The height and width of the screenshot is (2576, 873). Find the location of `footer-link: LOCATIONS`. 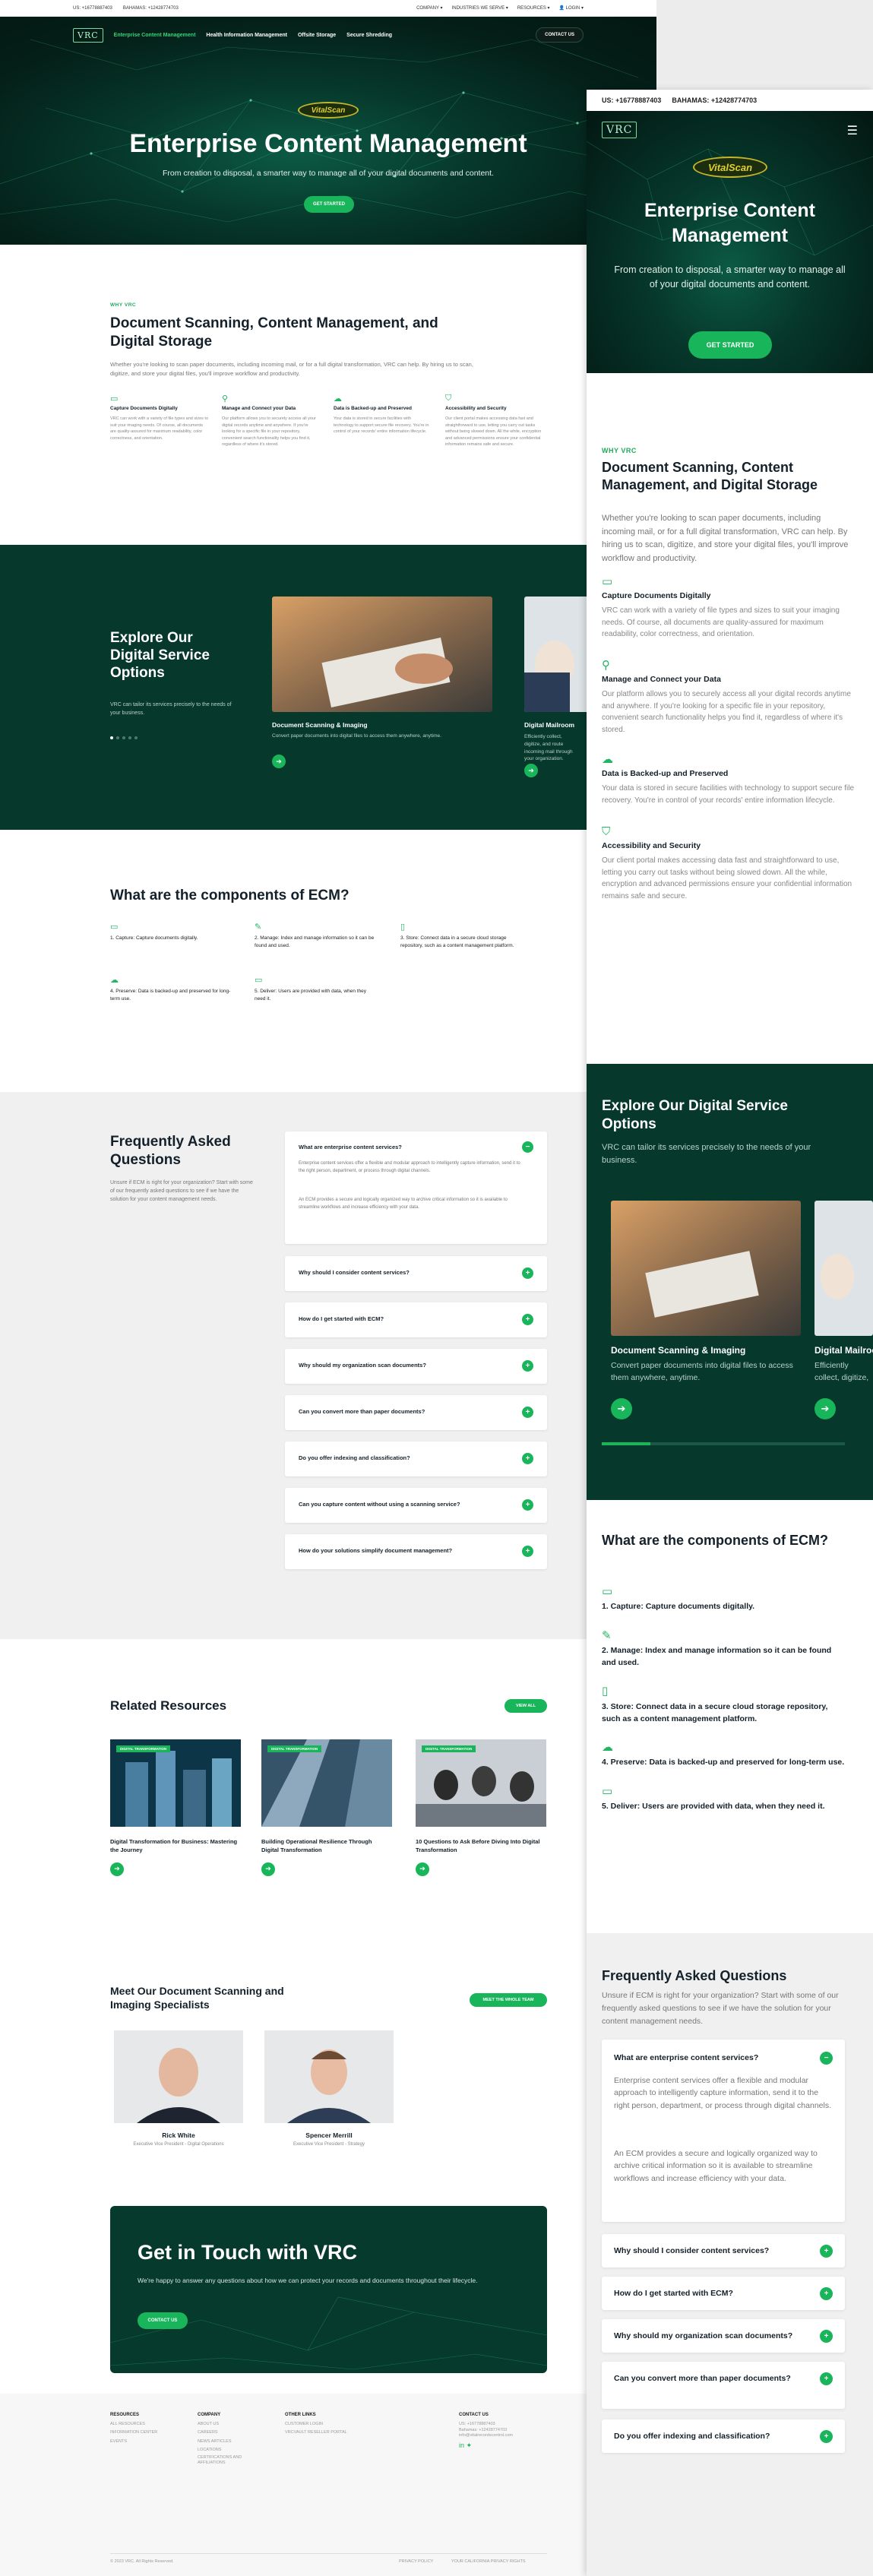

footer-link: LOCATIONS is located at coordinates (228, 2450).